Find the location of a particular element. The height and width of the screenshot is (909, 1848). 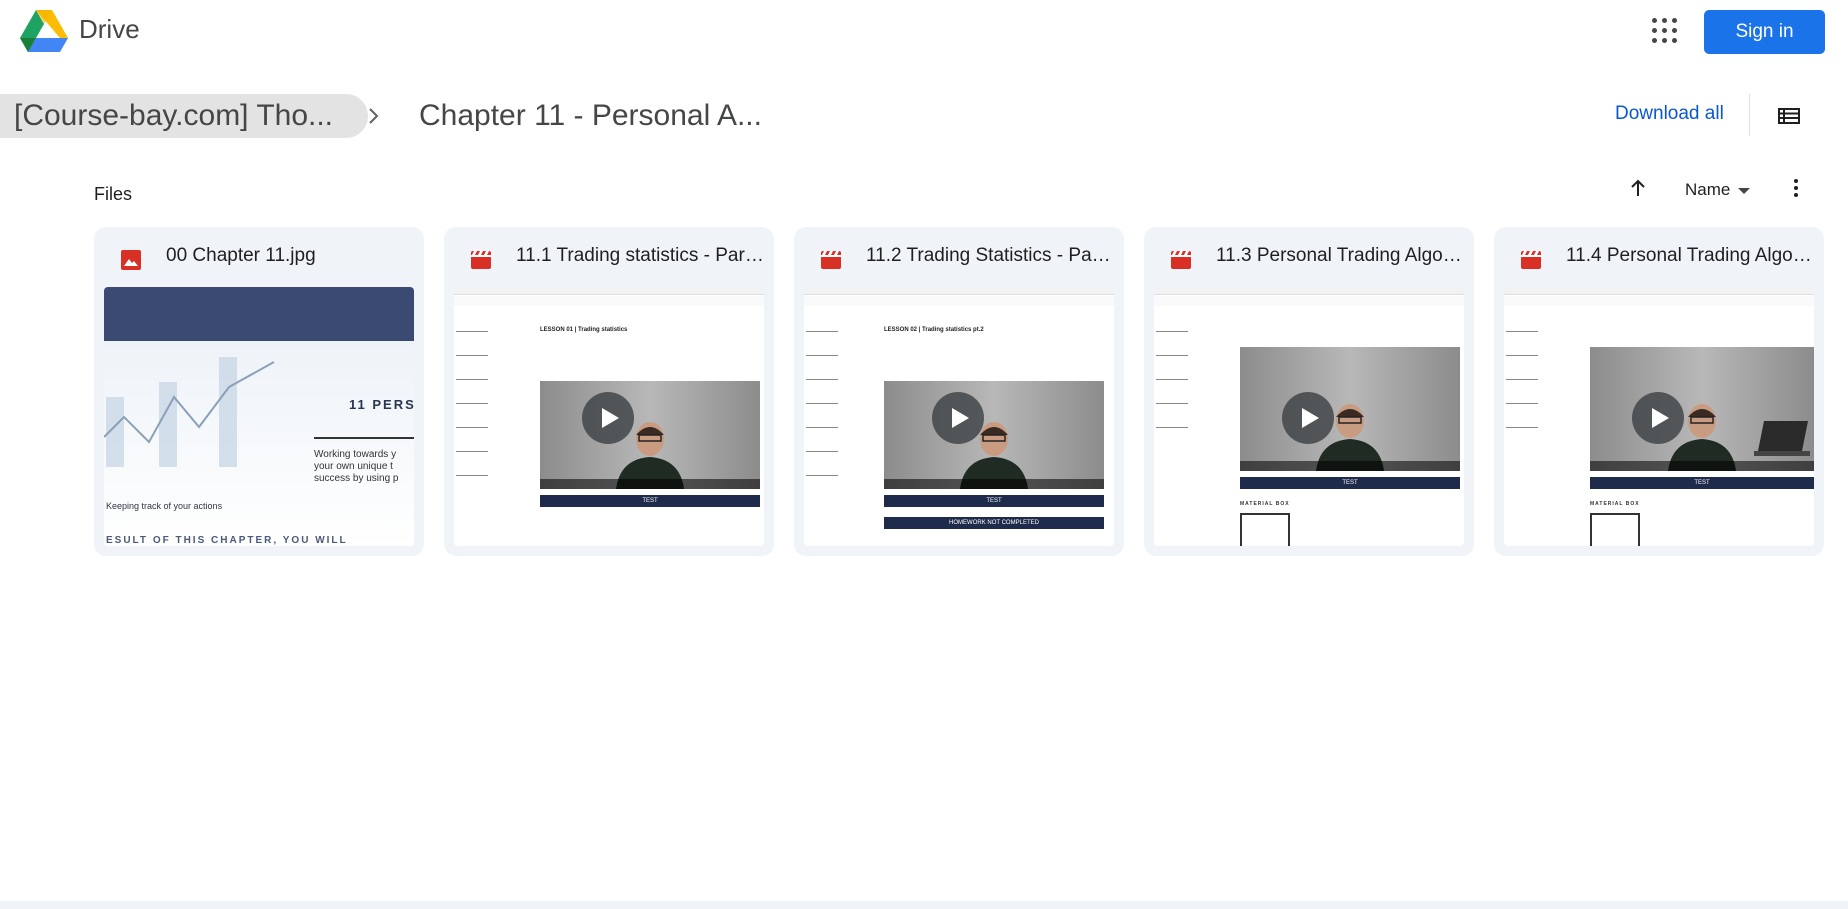

thumbnail-divider is located at coordinates (364, 438).